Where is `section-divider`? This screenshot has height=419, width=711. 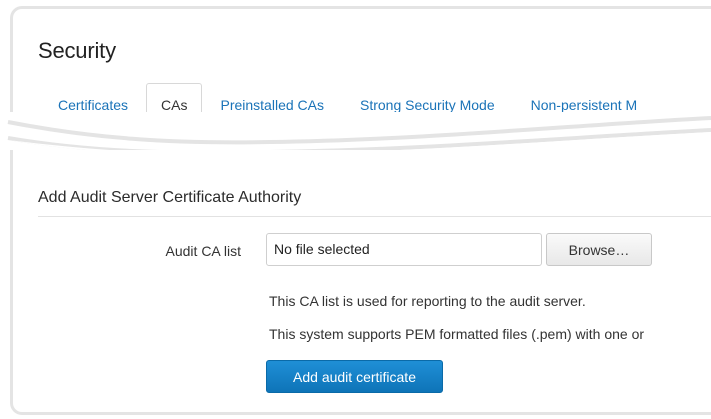 section-divider is located at coordinates (374, 216).